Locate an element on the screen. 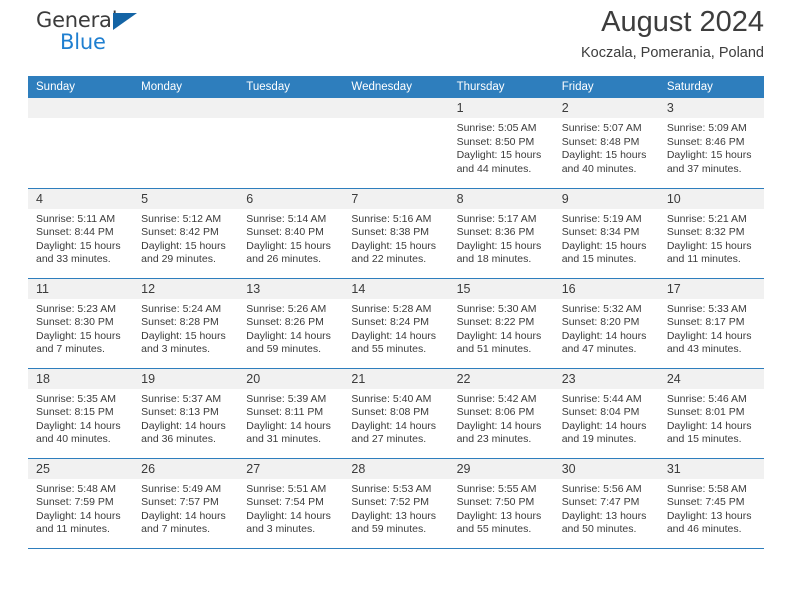 Image resolution: width=792 pixels, height=612 pixels. sunrise-text: Sunrise: 5:24 AM is located at coordinates (181, 308).